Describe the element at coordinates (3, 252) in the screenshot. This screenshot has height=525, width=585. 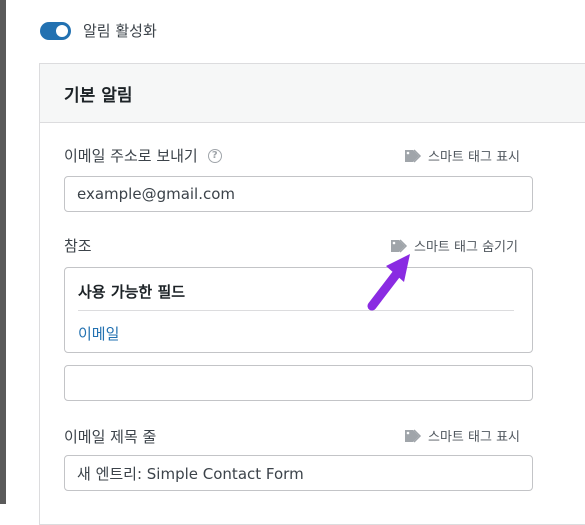
I see `left-edge-bar` at that location.